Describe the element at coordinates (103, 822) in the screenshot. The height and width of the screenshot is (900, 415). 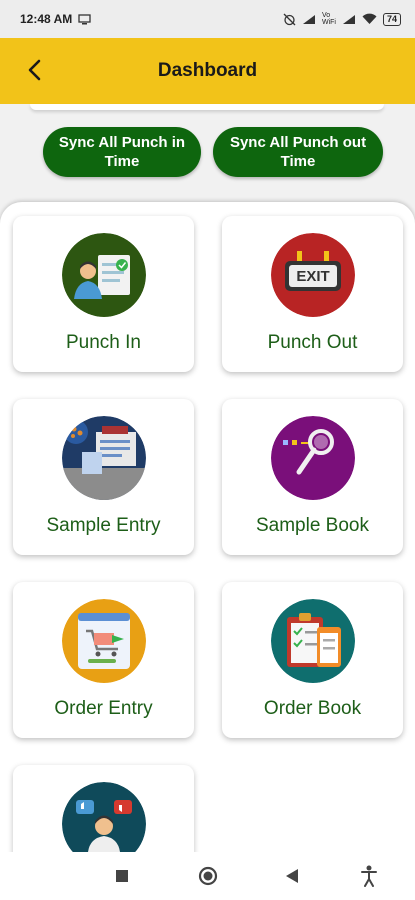
I see `feedback-icon` at that location.